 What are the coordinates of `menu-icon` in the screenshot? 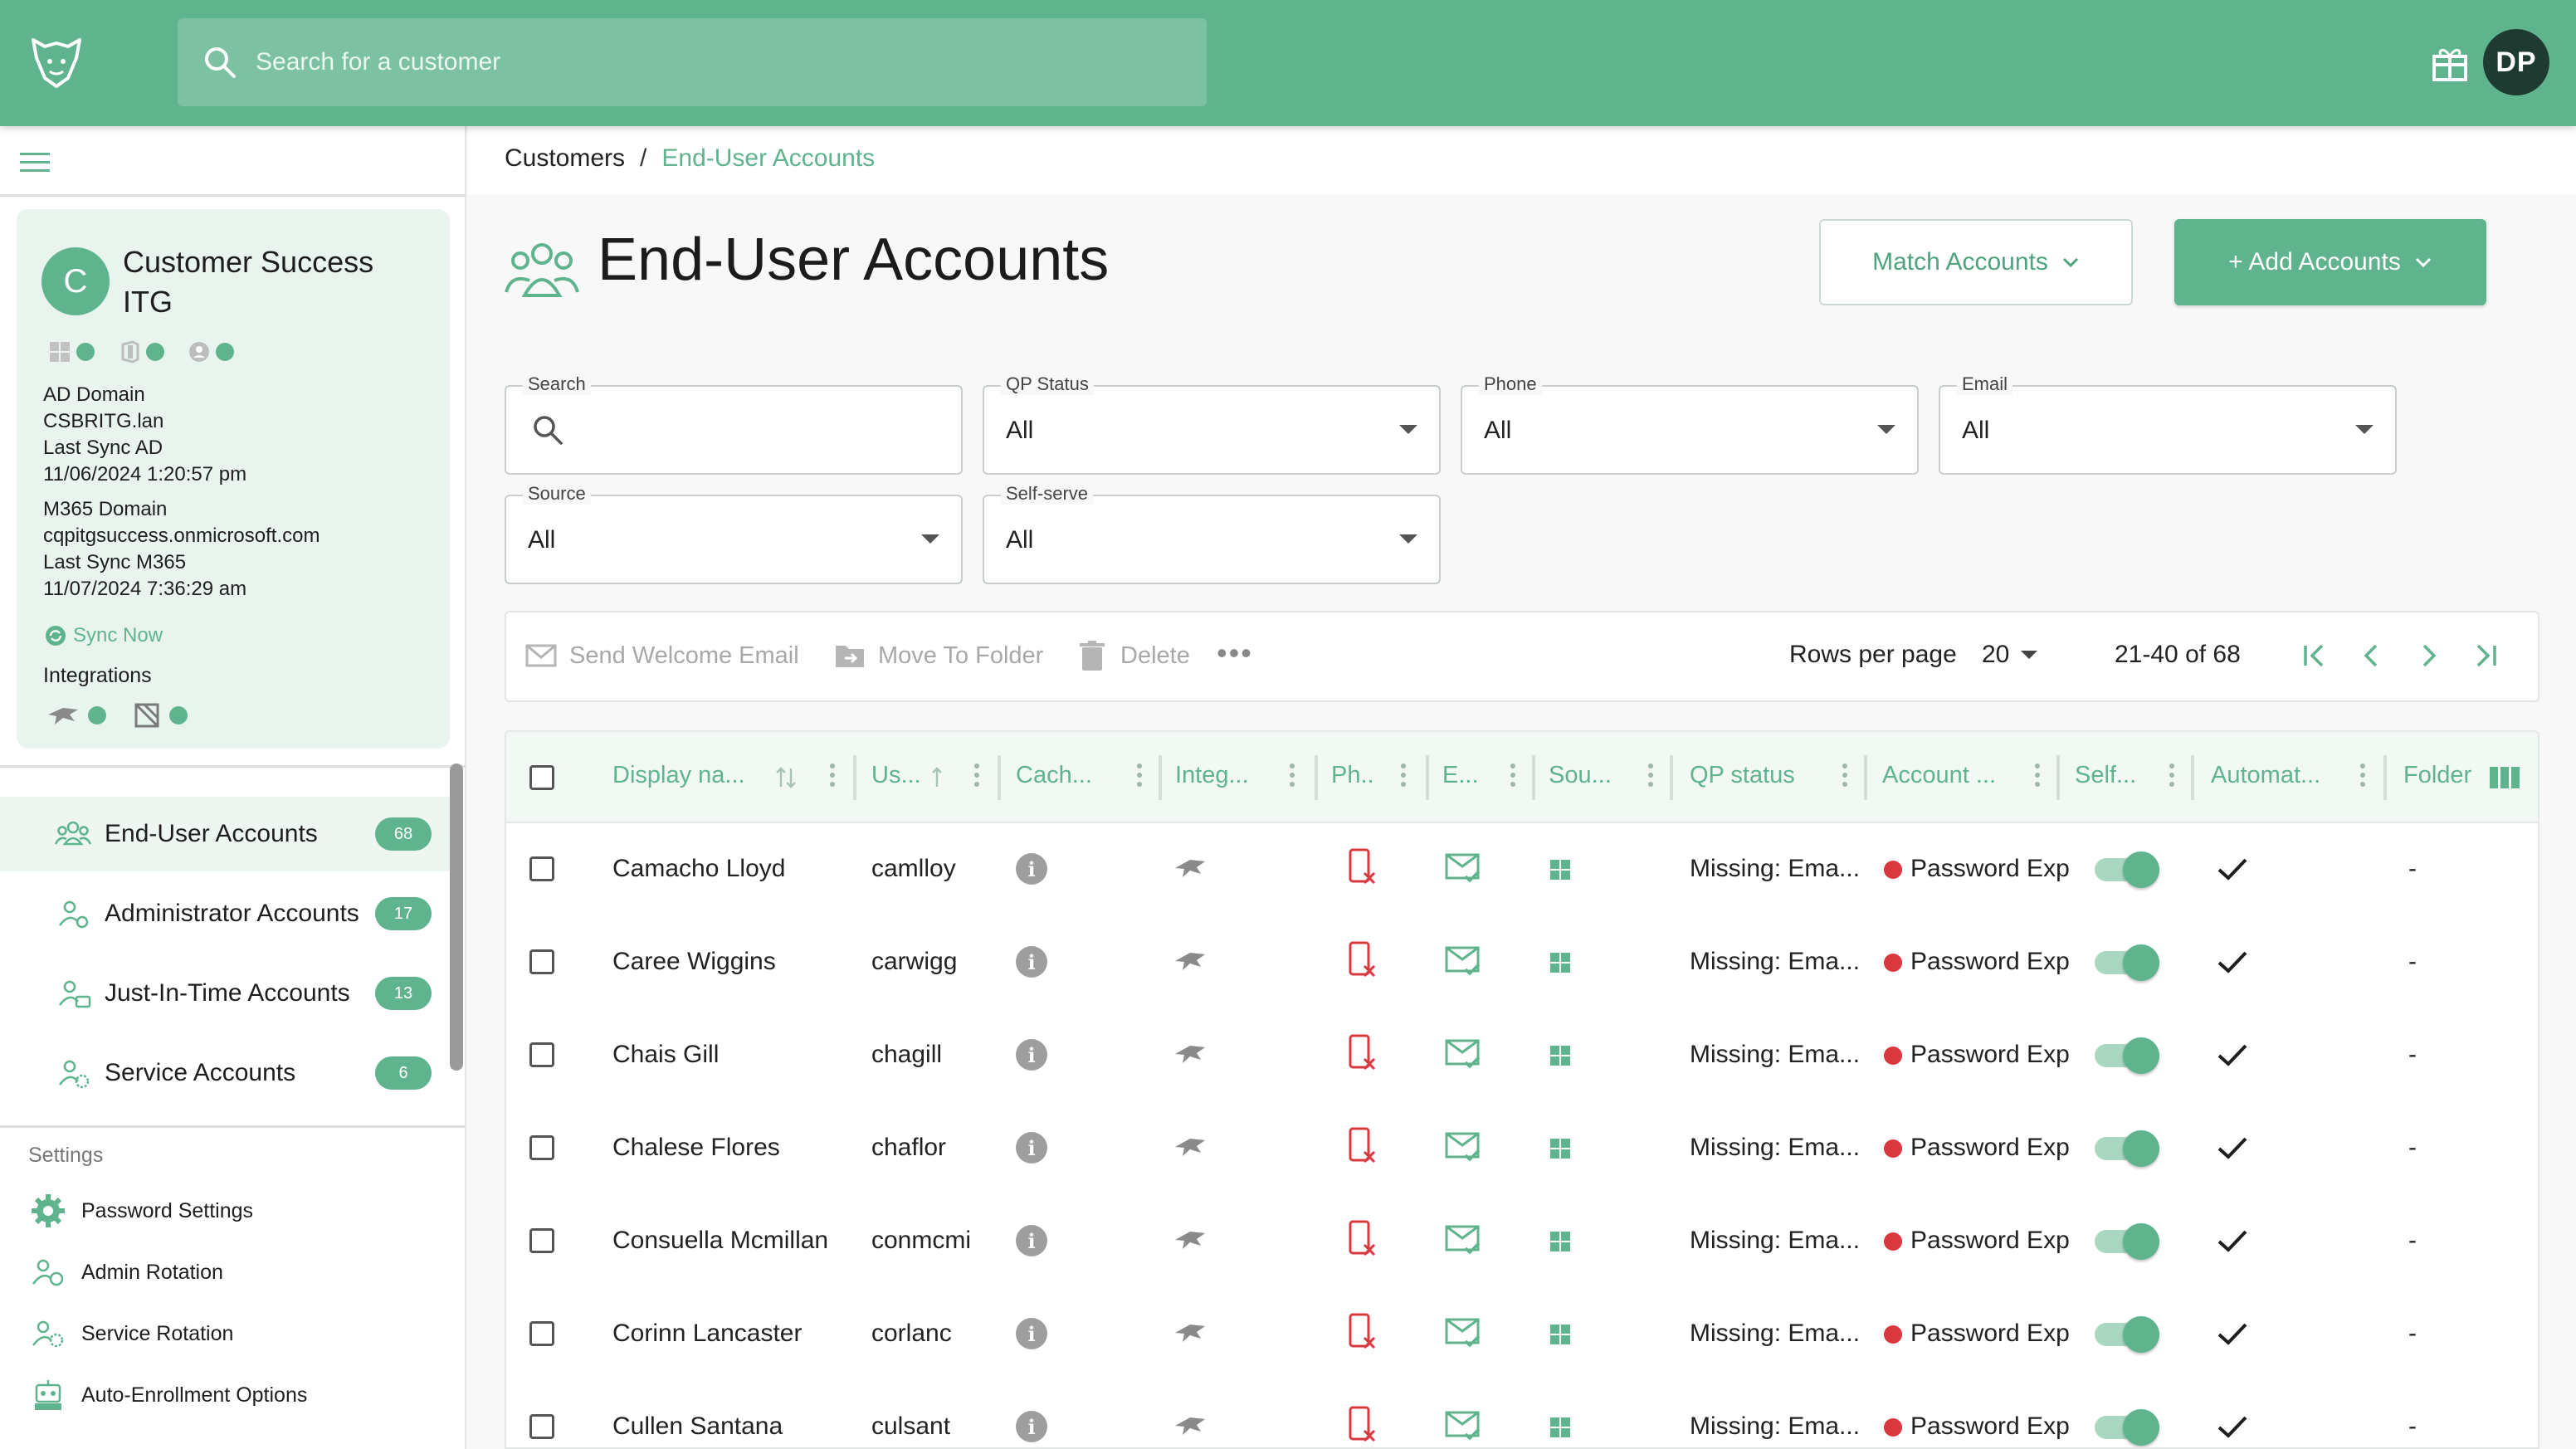 It's located at (35, 163).